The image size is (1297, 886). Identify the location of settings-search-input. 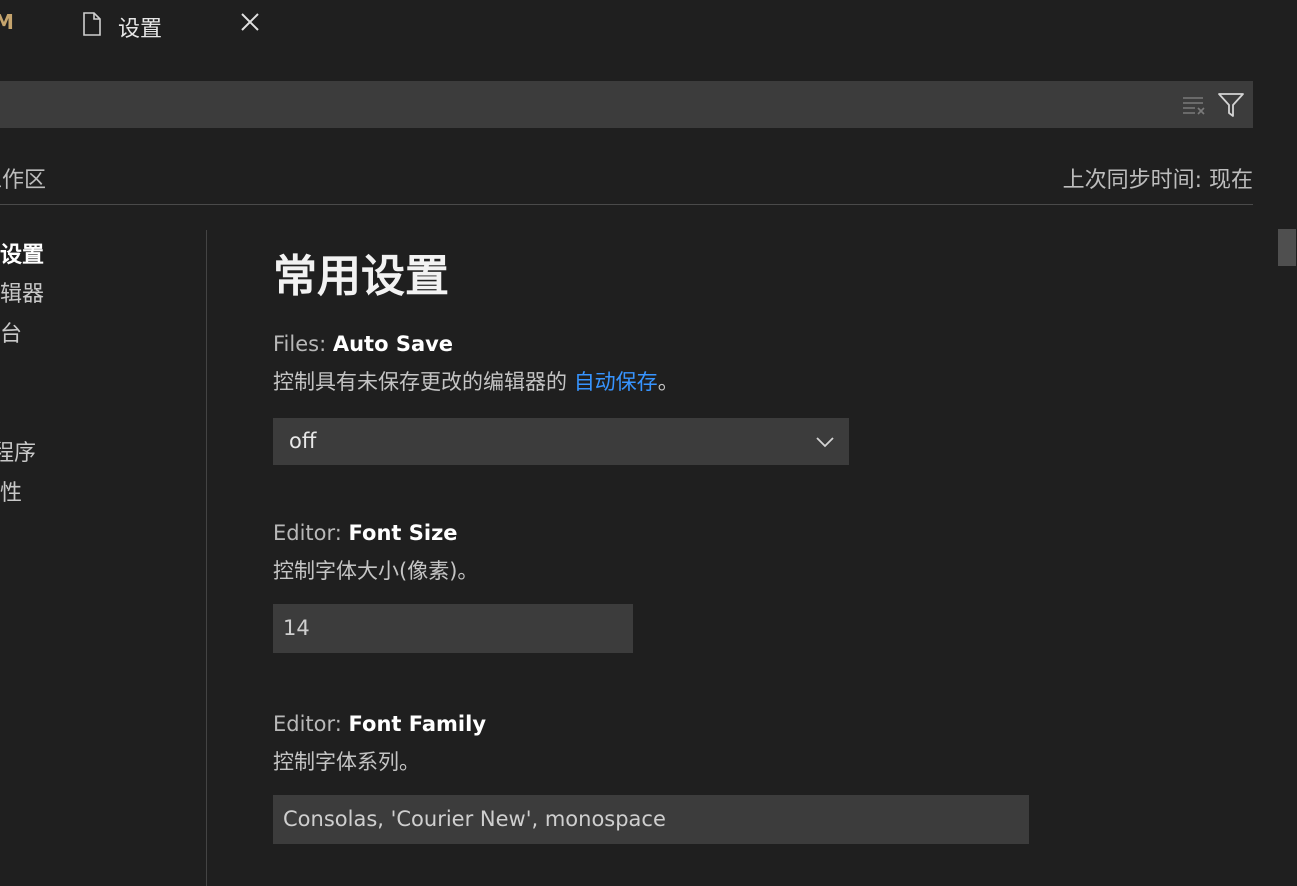
(626, 104).